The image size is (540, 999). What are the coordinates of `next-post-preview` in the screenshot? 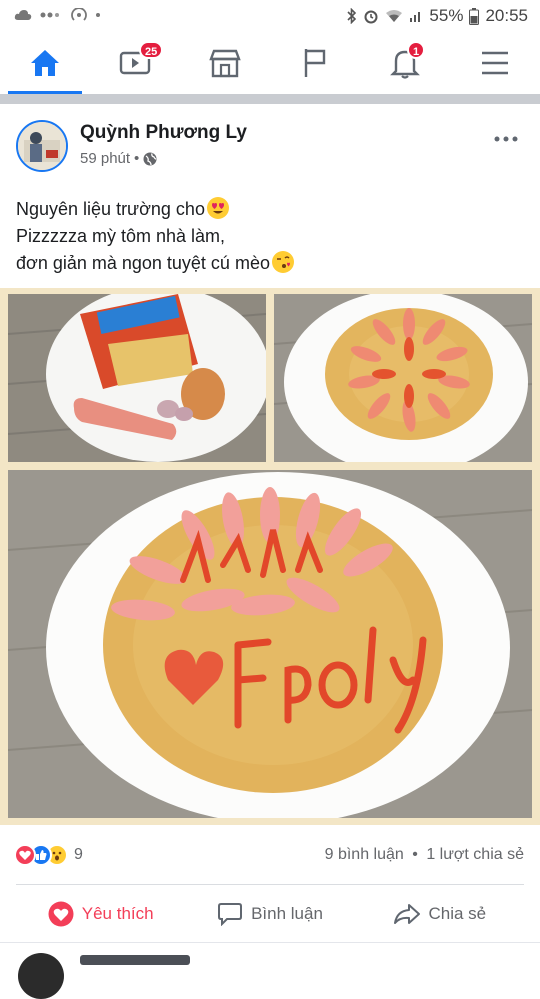 It's located at (270, 970).